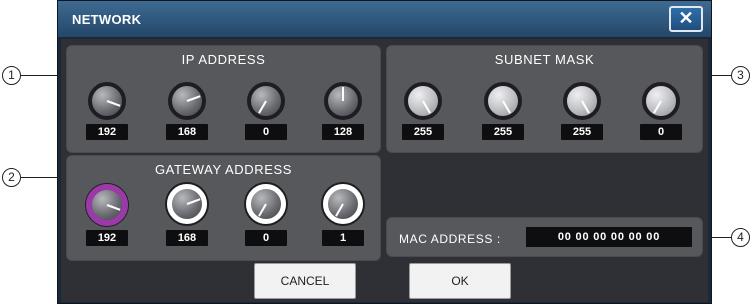 The image size is (753, 304). I want to click on callout-2: 2, so click(11, 177).